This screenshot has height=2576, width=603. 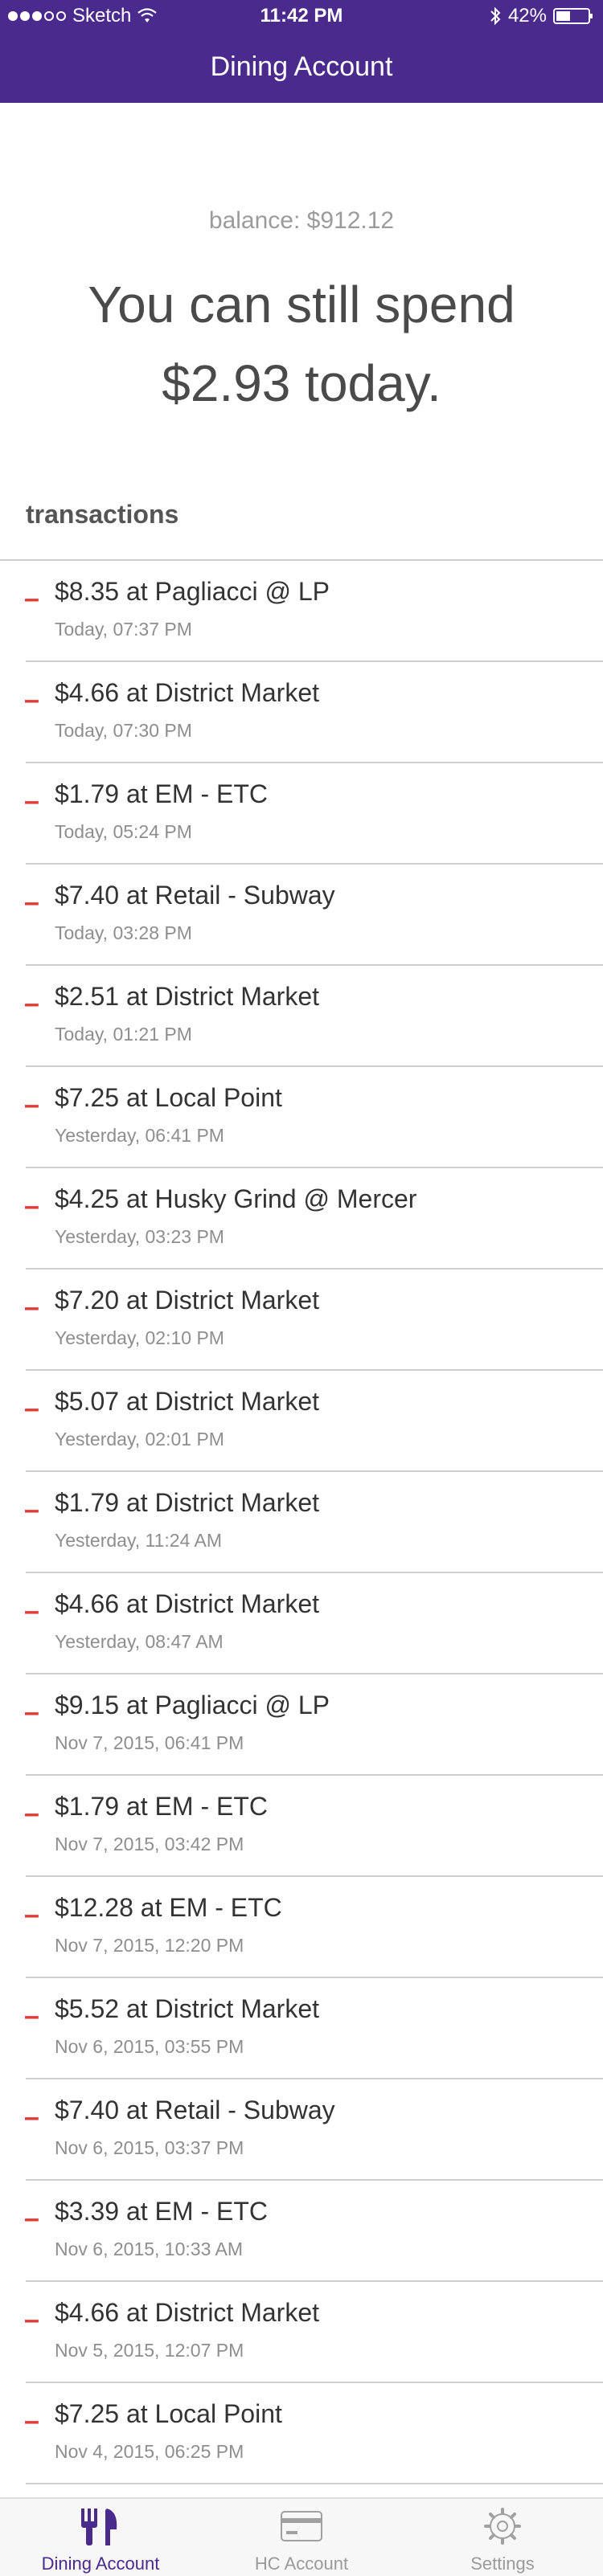 I want to click on transaction-row: – $1.79 at EM - ETC Today, 05:24 PM, so click(x=301, y=814).